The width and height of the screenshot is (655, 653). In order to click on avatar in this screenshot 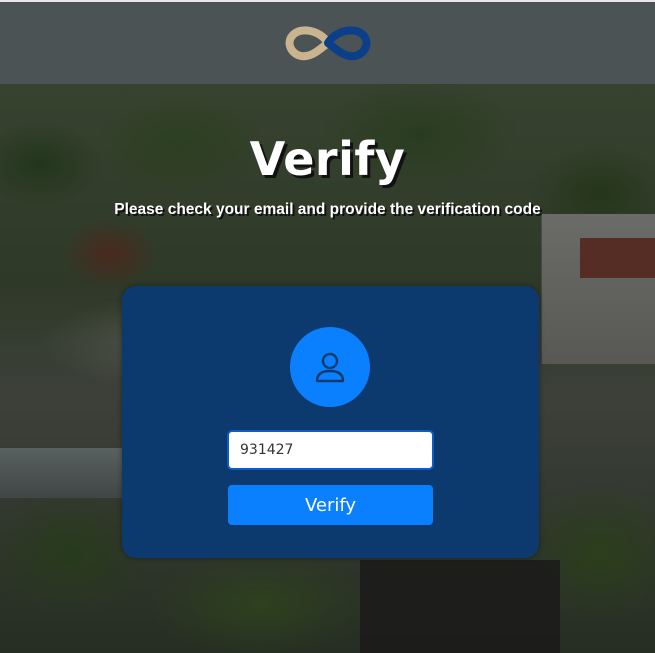, I will do `click(330, 367)`.